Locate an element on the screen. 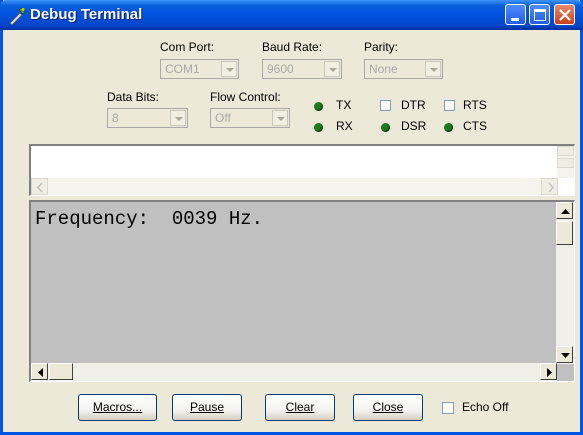 The image size is (583, 435). data-bits-label: Data Bits: is located at coordinates (133, 97).